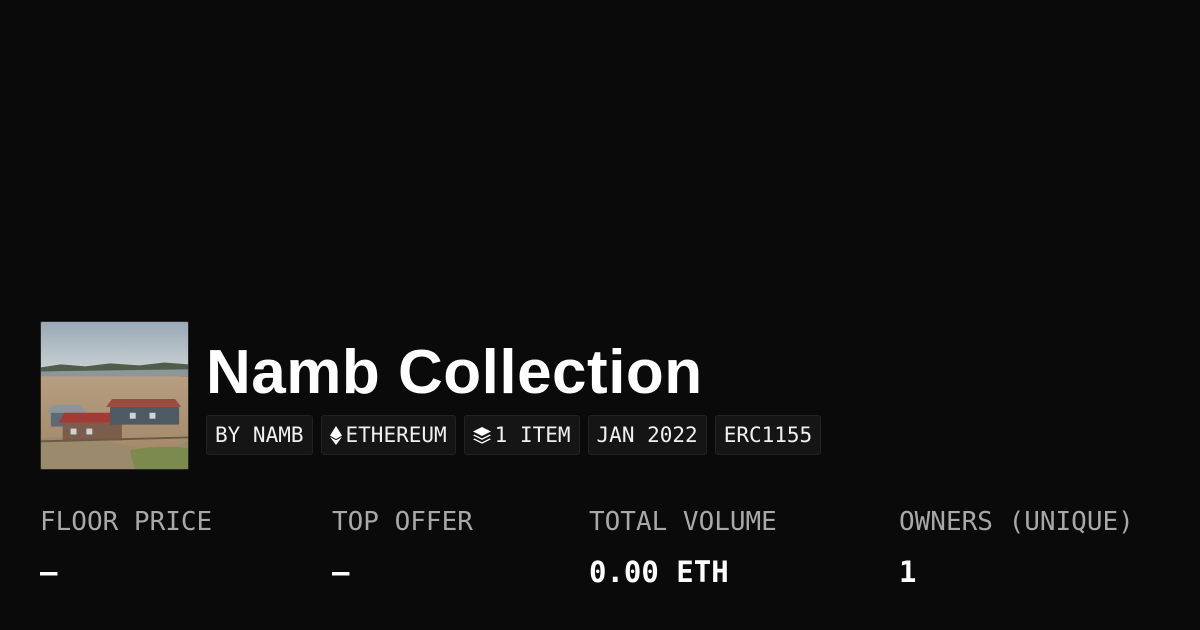 The image size is (1200, 630). I want to click on collection-avatar, so click(114, 395).